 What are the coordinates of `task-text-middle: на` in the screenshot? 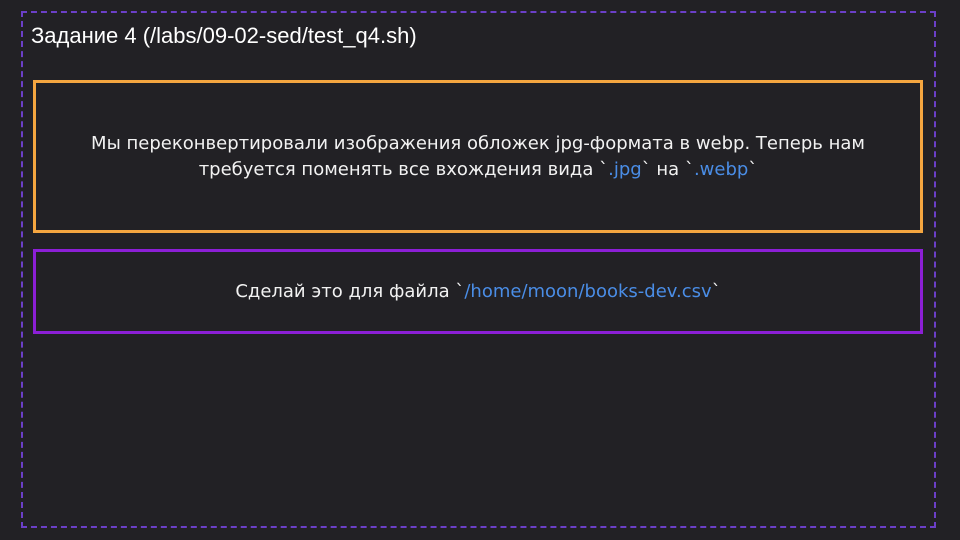 It's located at (667, 169).